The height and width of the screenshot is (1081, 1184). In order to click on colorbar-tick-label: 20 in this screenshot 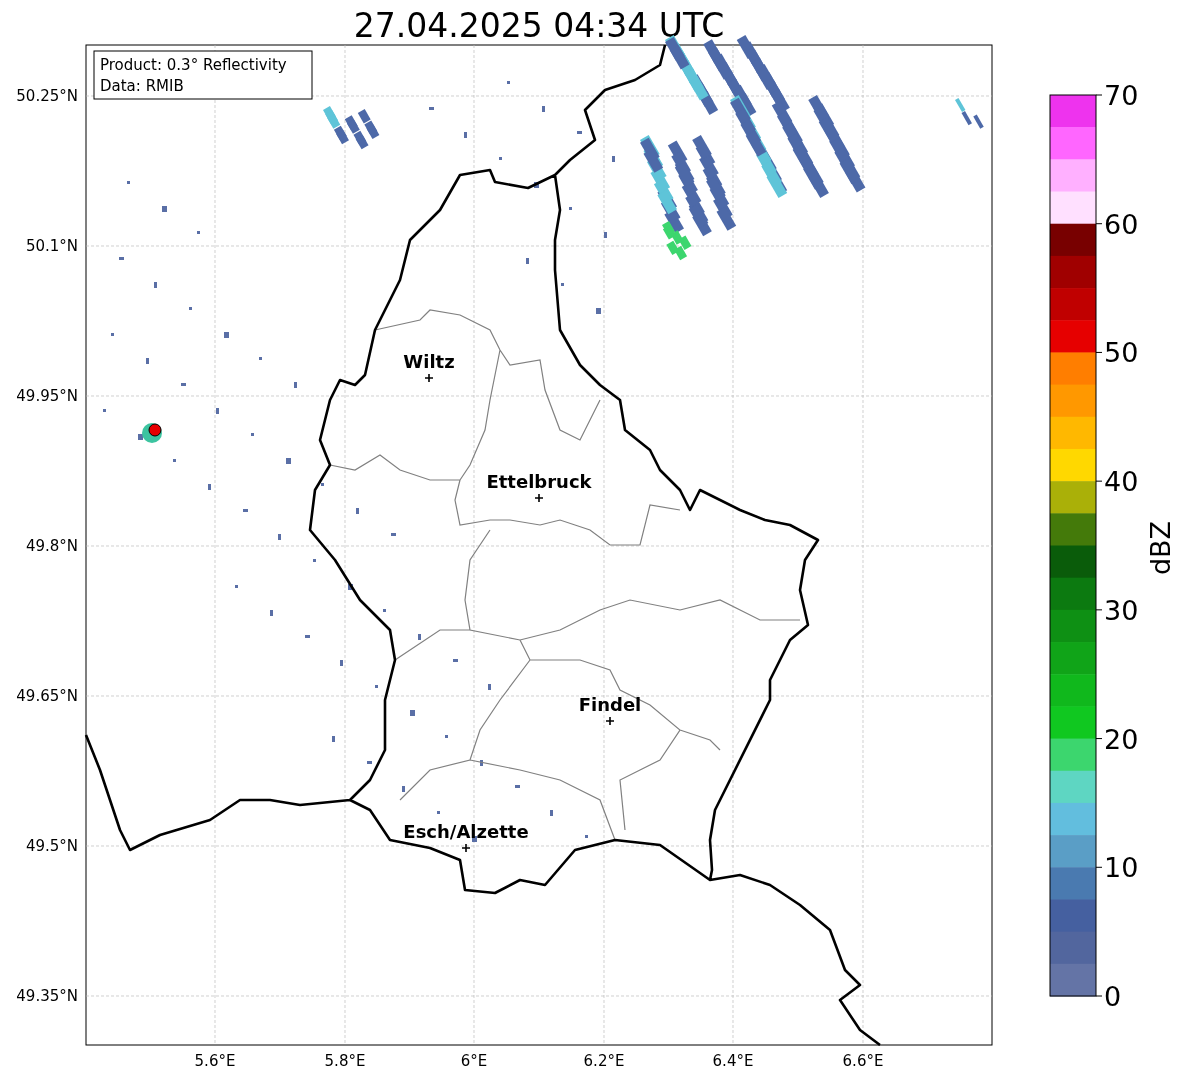, I will do `click(1121, 739)`.